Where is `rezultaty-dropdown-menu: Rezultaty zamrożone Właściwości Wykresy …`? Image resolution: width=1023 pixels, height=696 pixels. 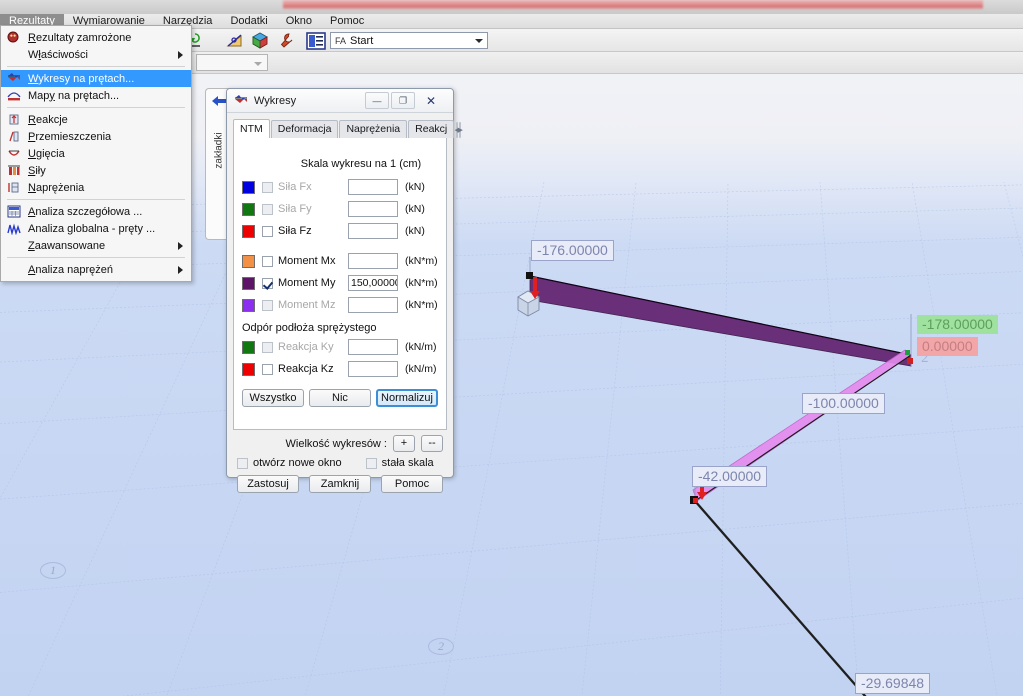
rezultaty-dropdown-menu: Rezultaty zamrożone Właściwości Wykresy … is located at coordinates (96, 153).